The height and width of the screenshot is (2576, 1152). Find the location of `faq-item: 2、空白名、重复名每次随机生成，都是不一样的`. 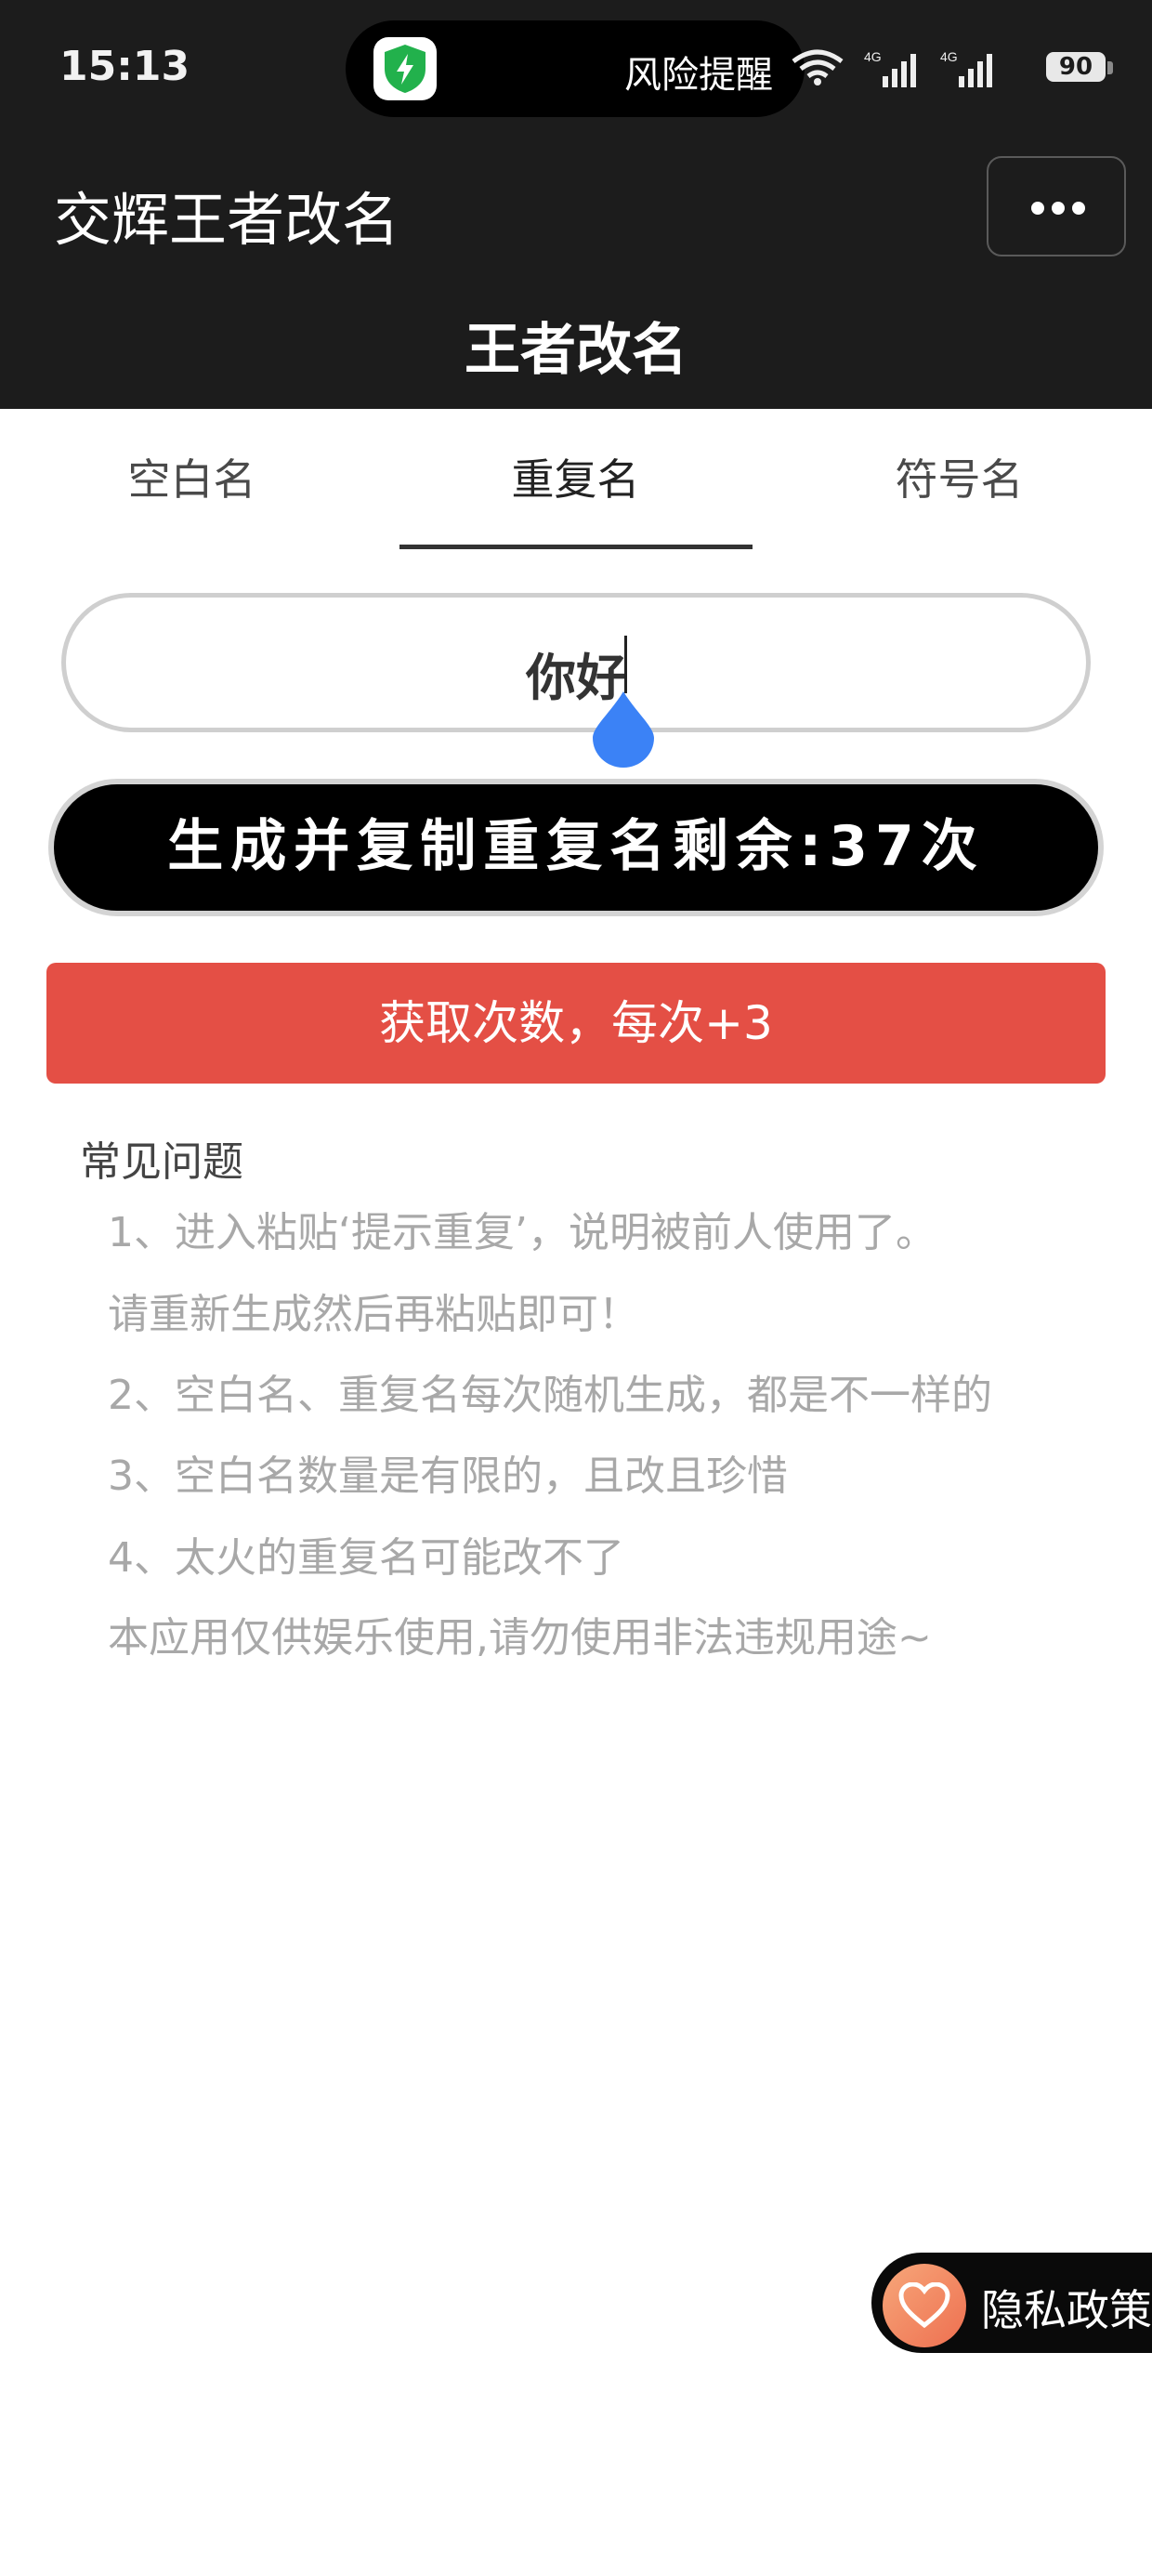

faq-item: 2、空白名、重复名每次随机生成，都是不一样的 is located at coordinates (550, 1395).